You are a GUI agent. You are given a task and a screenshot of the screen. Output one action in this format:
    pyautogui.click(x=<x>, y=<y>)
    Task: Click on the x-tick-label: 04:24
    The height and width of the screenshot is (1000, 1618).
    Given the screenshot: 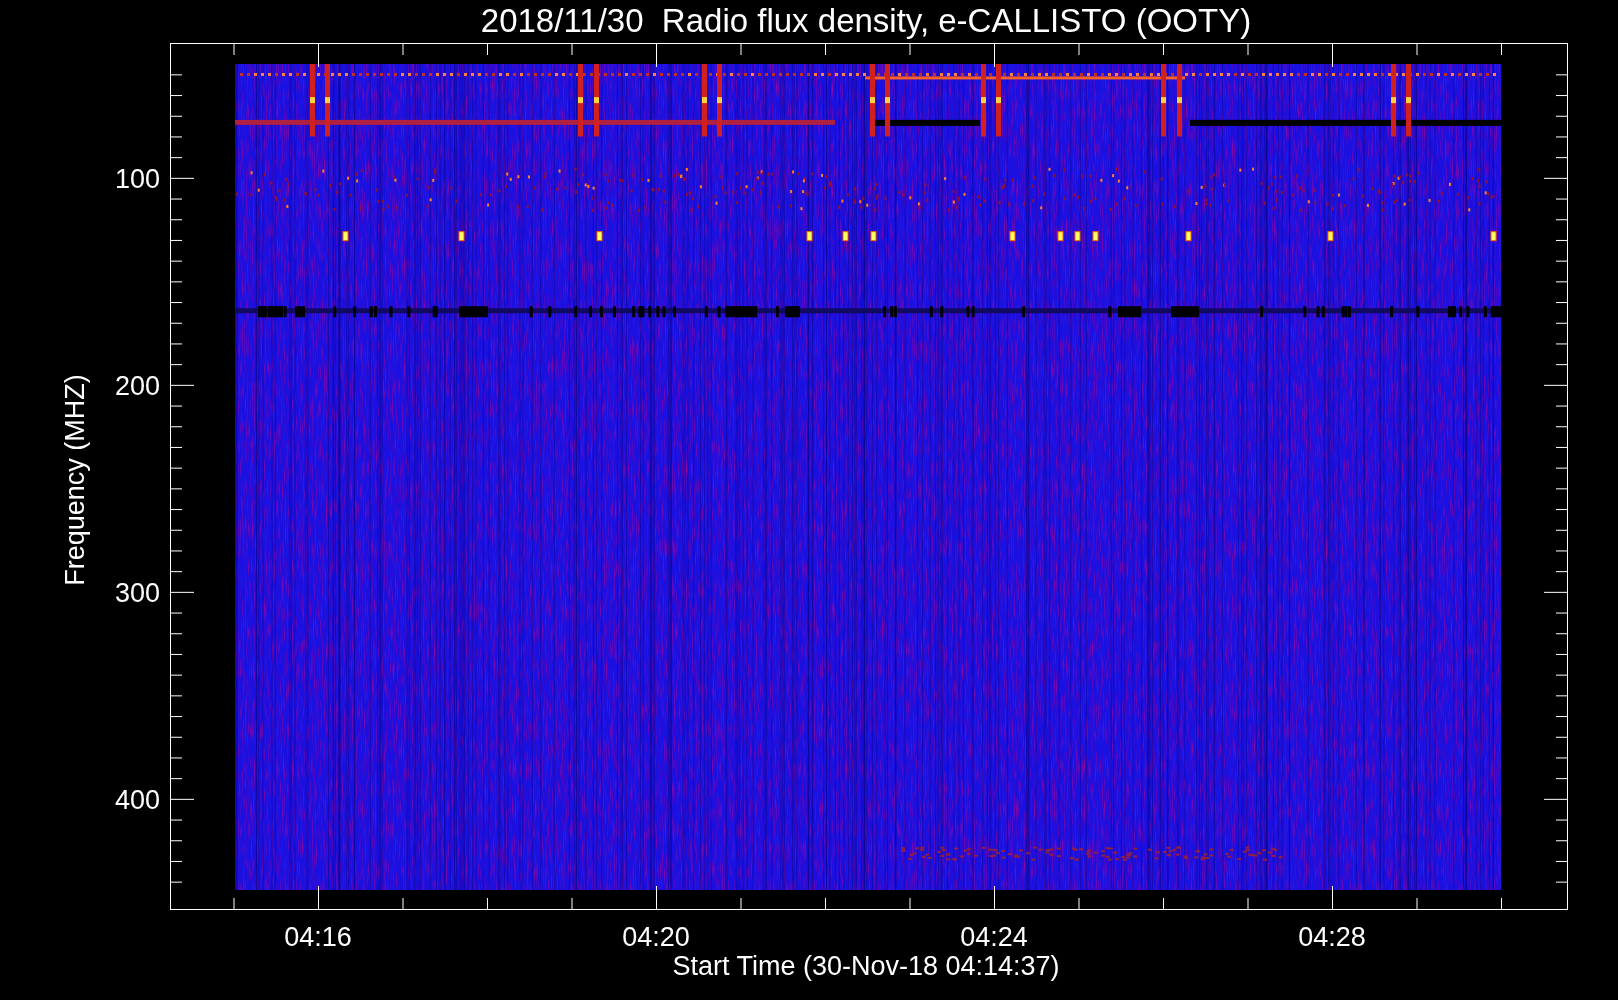 What is the action you would take?
    pyautogui.click(x=994, y=937)
    